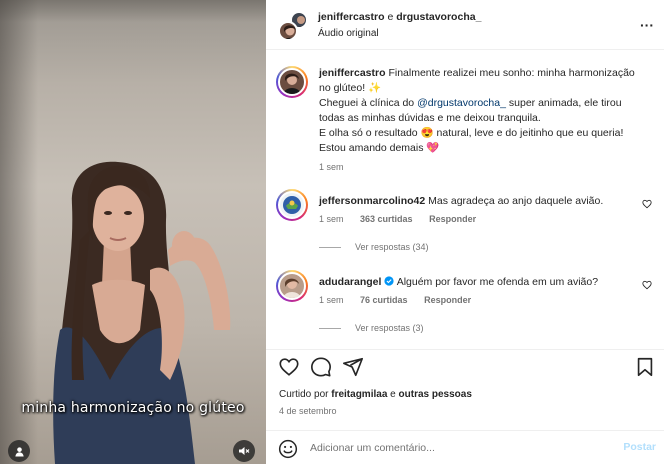 The width and height of the screenshot is (664, 464). What do you see at coordinates (389, 328) in the screenshot?
I see `view-replies-label: Ver respostas (3)` at bounding box center [389, 328].